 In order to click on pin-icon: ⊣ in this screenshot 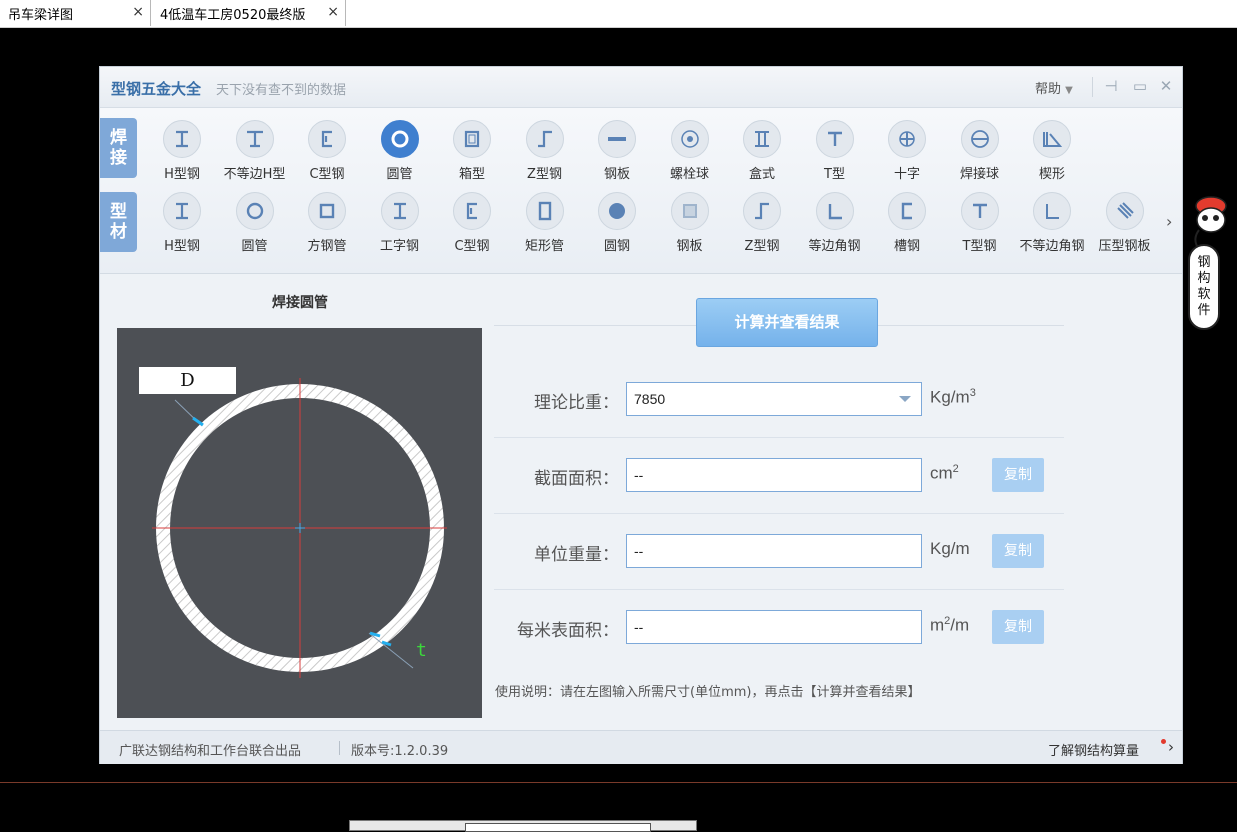, I will do `click(1111, 86)`.